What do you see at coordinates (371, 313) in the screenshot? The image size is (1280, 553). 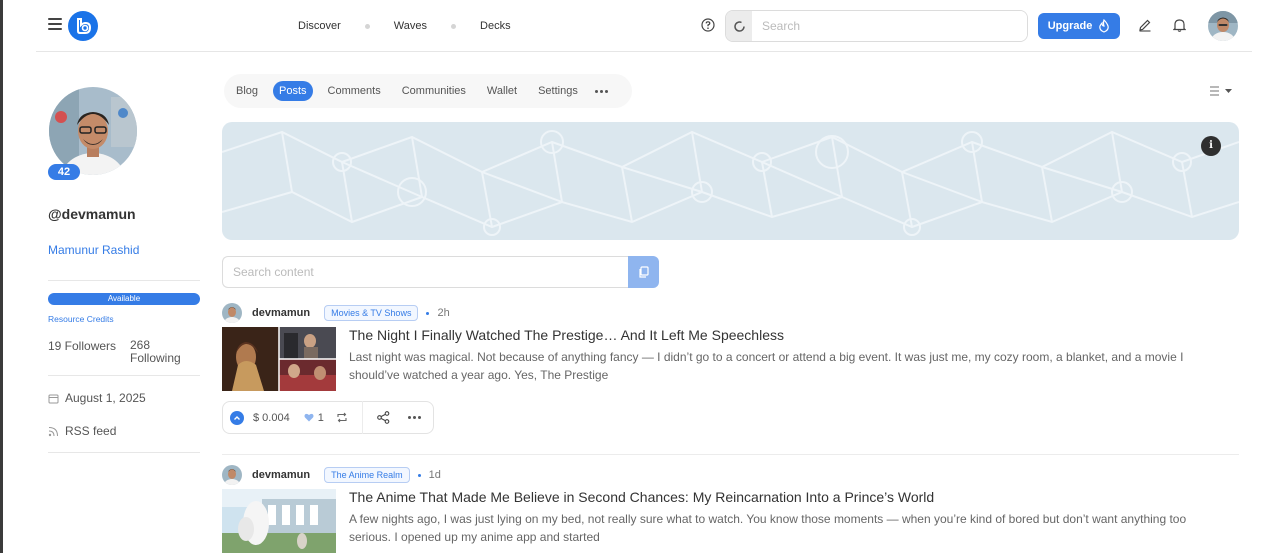 I see `community-tag: Movies & TV Shows` at bounding box center [371, 313].